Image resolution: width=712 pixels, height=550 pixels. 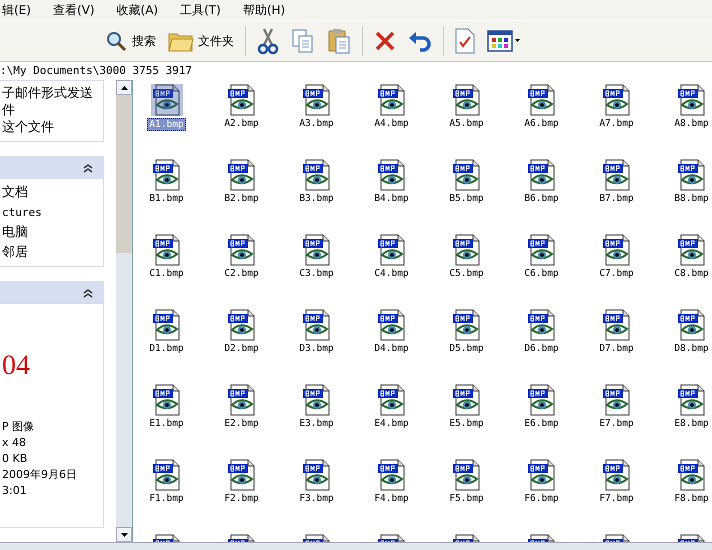 I want to click on task-link: 子邮件形式发送, so click(x=51, y=94).